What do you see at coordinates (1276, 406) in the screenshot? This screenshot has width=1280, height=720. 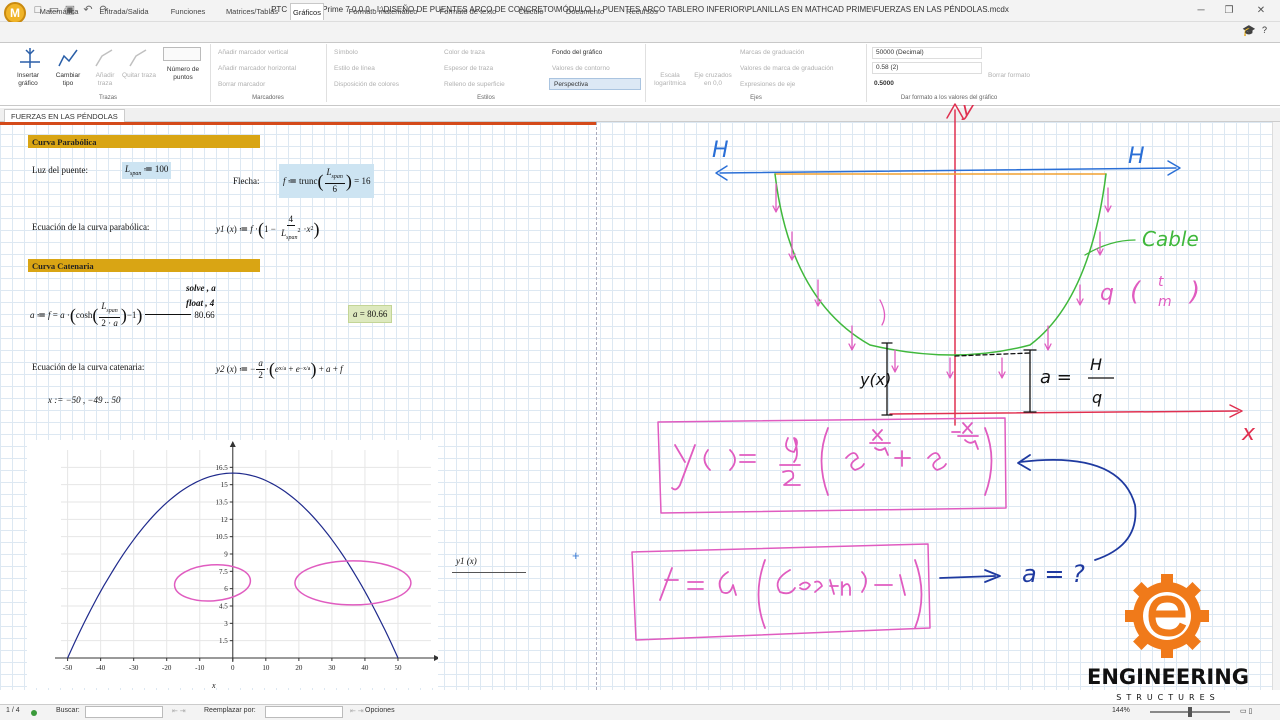 I see `vertical-scrollbar` at bounding box center [1276, 406].